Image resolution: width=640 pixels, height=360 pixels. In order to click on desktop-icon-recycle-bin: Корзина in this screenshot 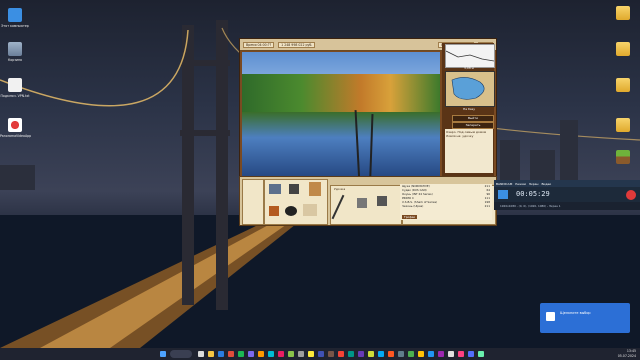, I will do `click(15, 52)`.